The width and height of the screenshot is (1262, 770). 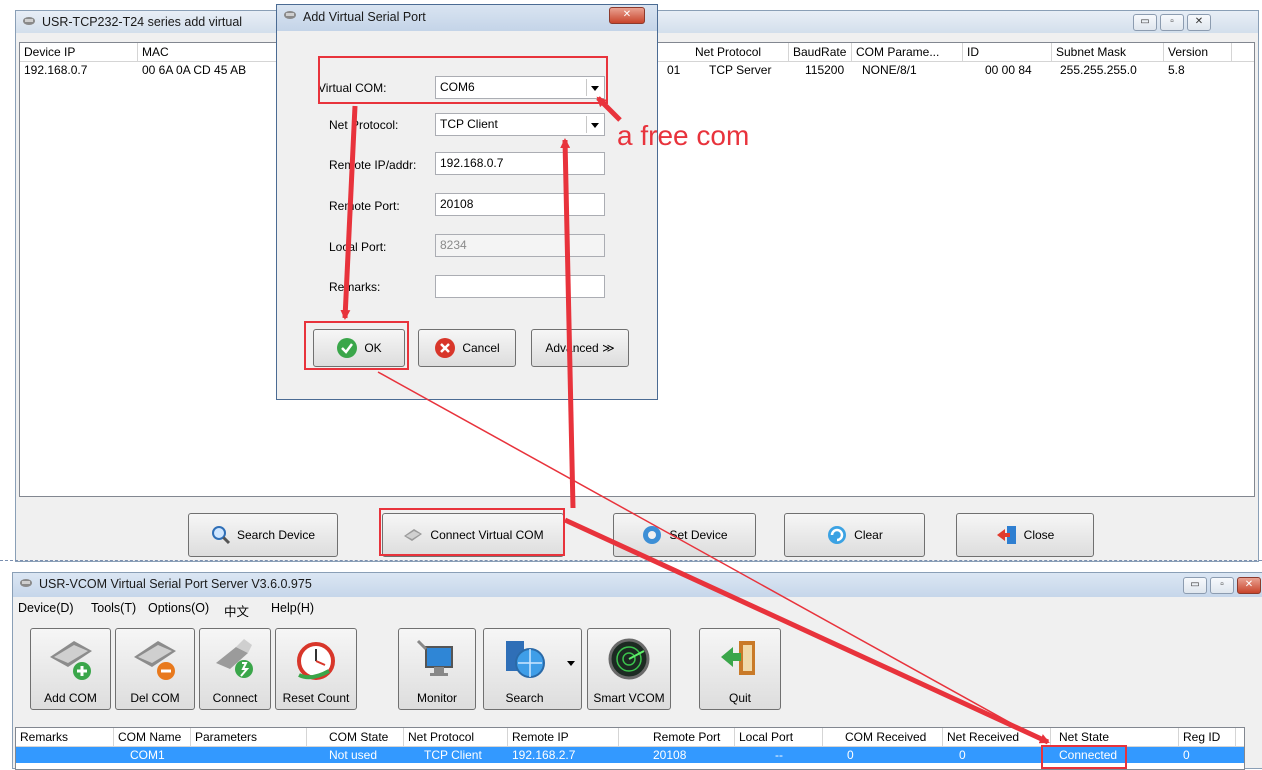 What do you see at coordinates (779, 755) in the screenshot?
I see `cell-local-port: --` at bounding box center [779, 755].